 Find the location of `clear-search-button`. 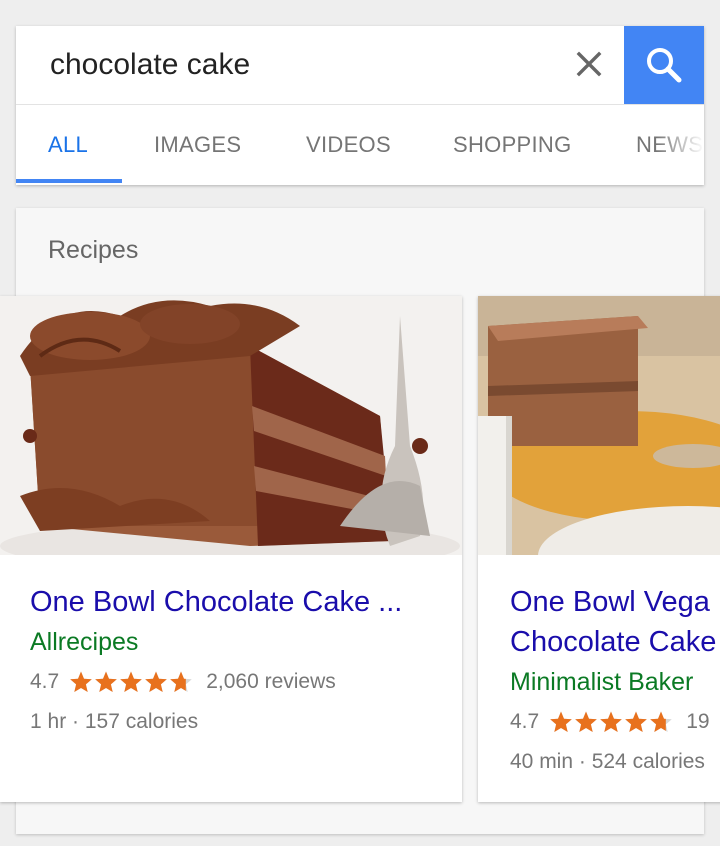

clear-search-button is located at coordinates (589, 64).